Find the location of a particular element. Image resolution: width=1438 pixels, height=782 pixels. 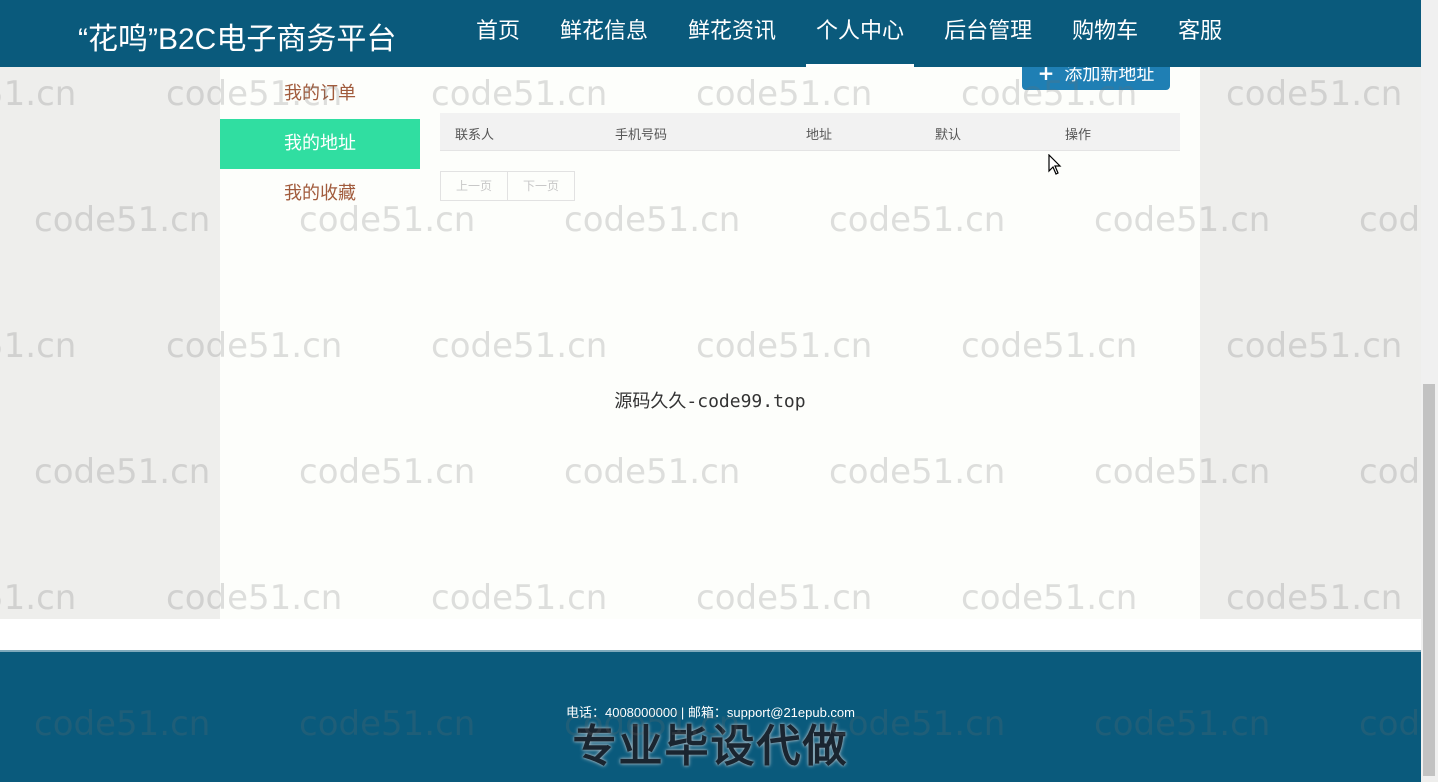

column-address: 地址 is located at coordinates (819, 135).